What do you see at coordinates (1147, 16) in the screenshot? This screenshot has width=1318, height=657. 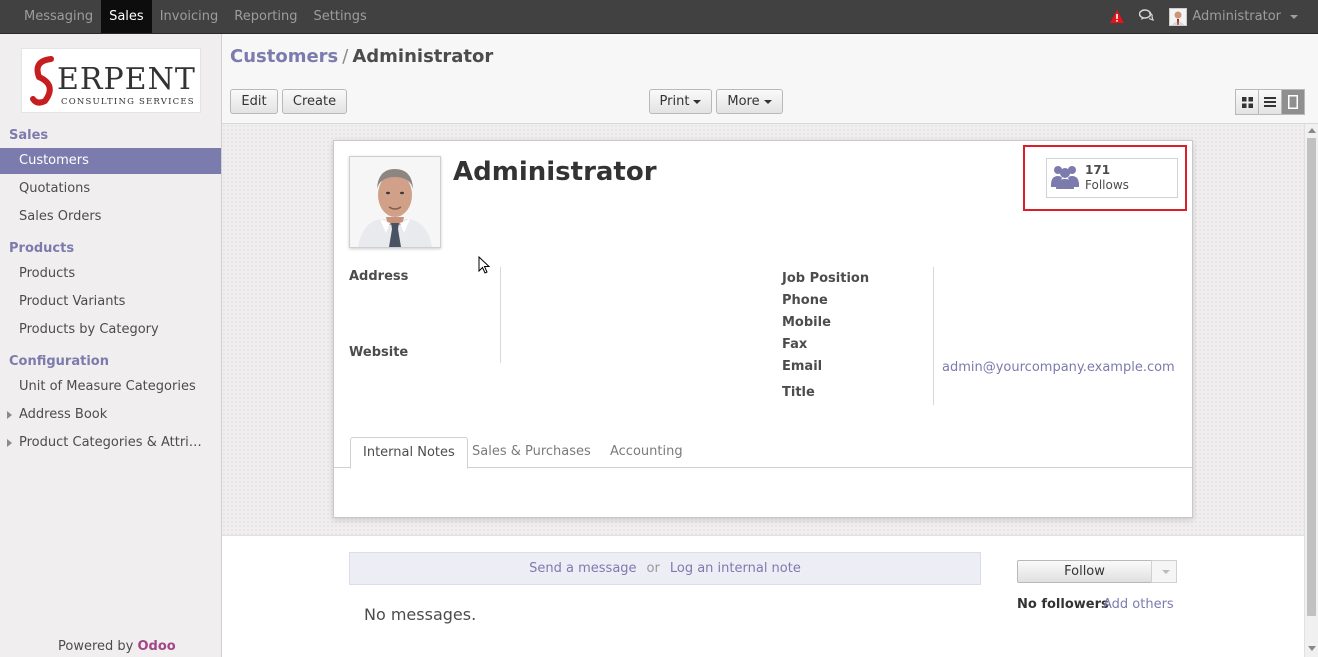 I see `chat-icon` at bounding box center [1147, 16].